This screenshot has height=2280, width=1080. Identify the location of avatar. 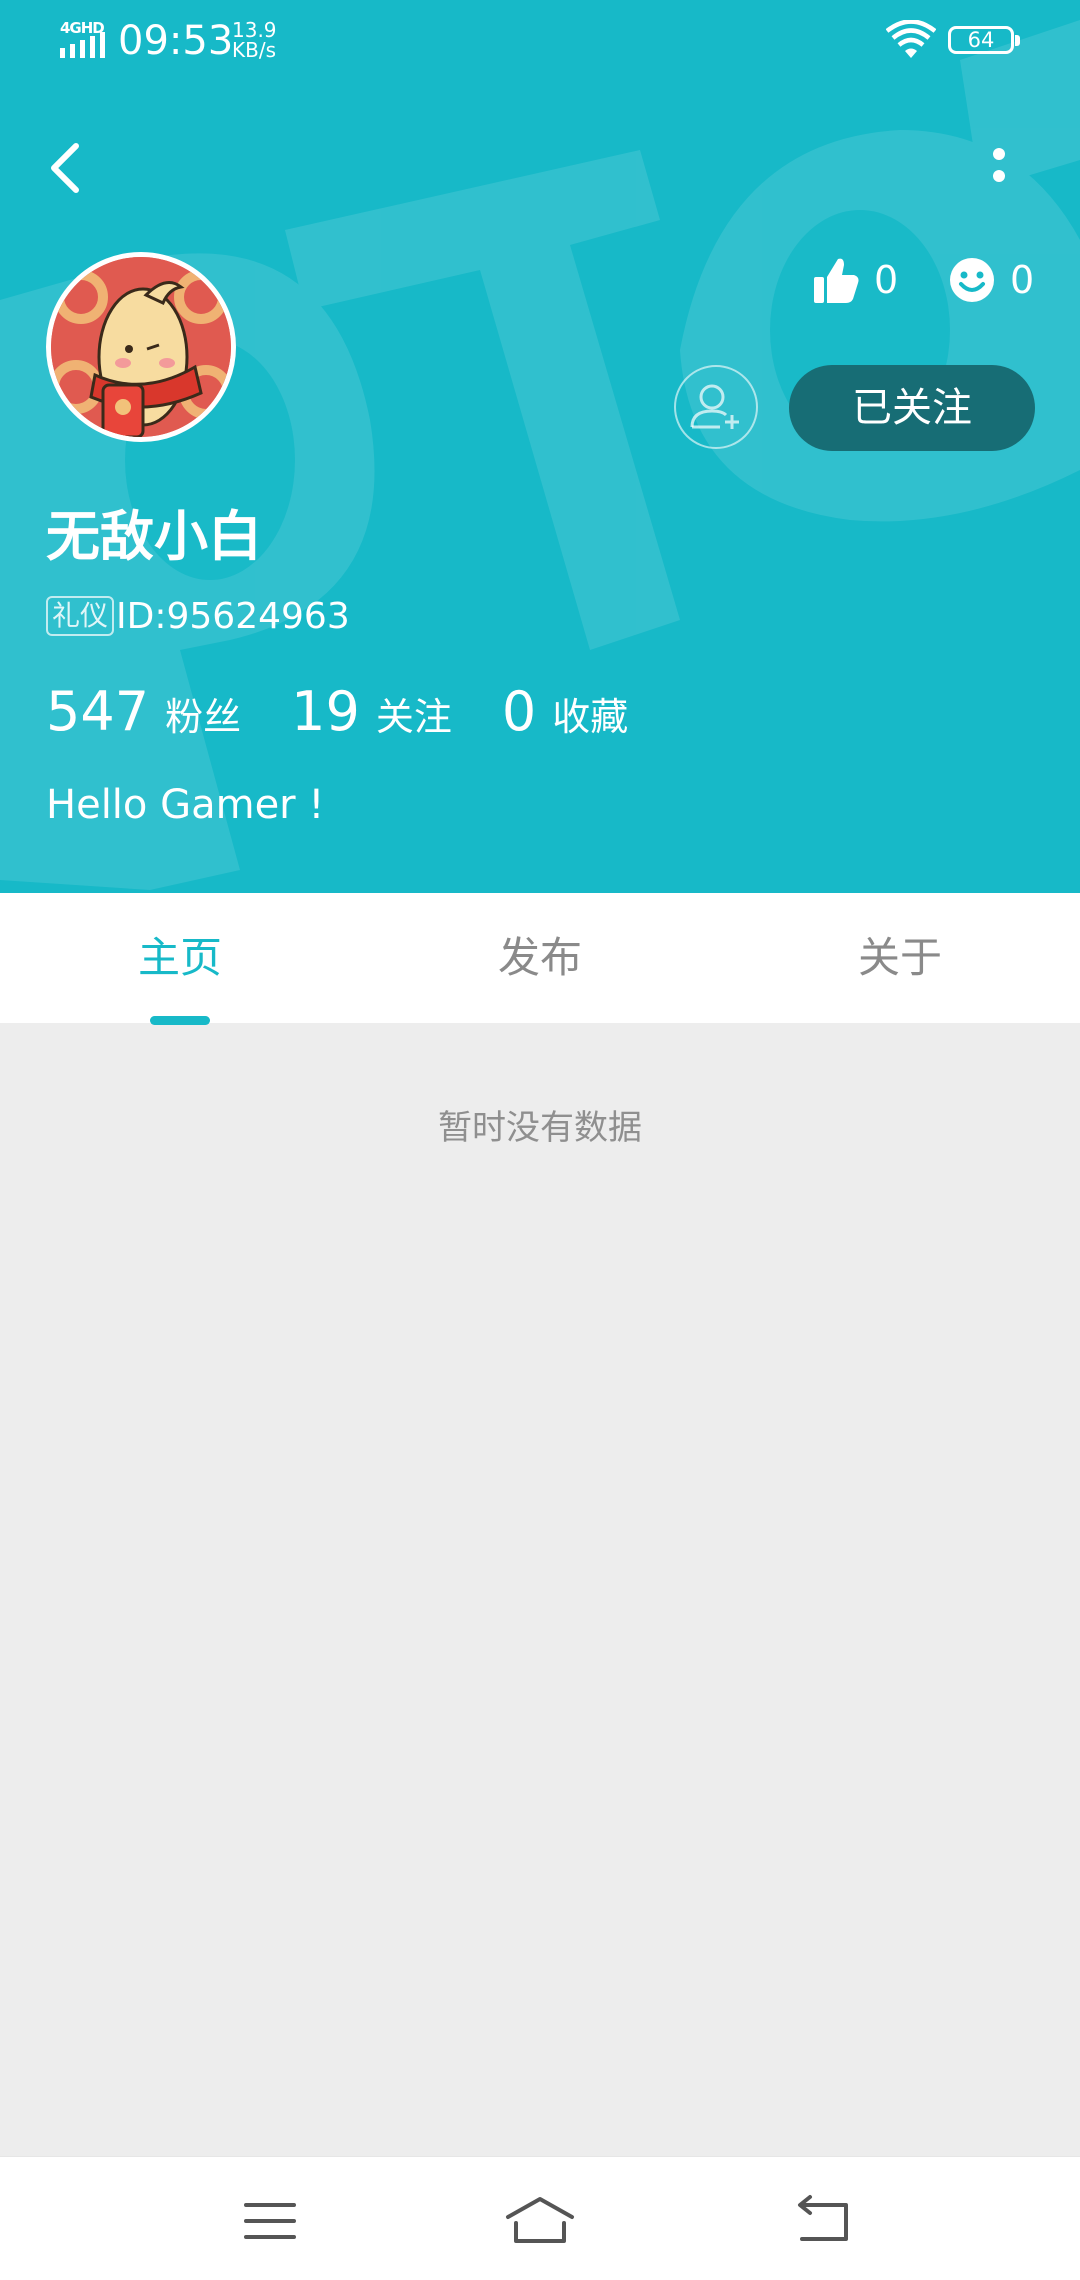
(141, 347).